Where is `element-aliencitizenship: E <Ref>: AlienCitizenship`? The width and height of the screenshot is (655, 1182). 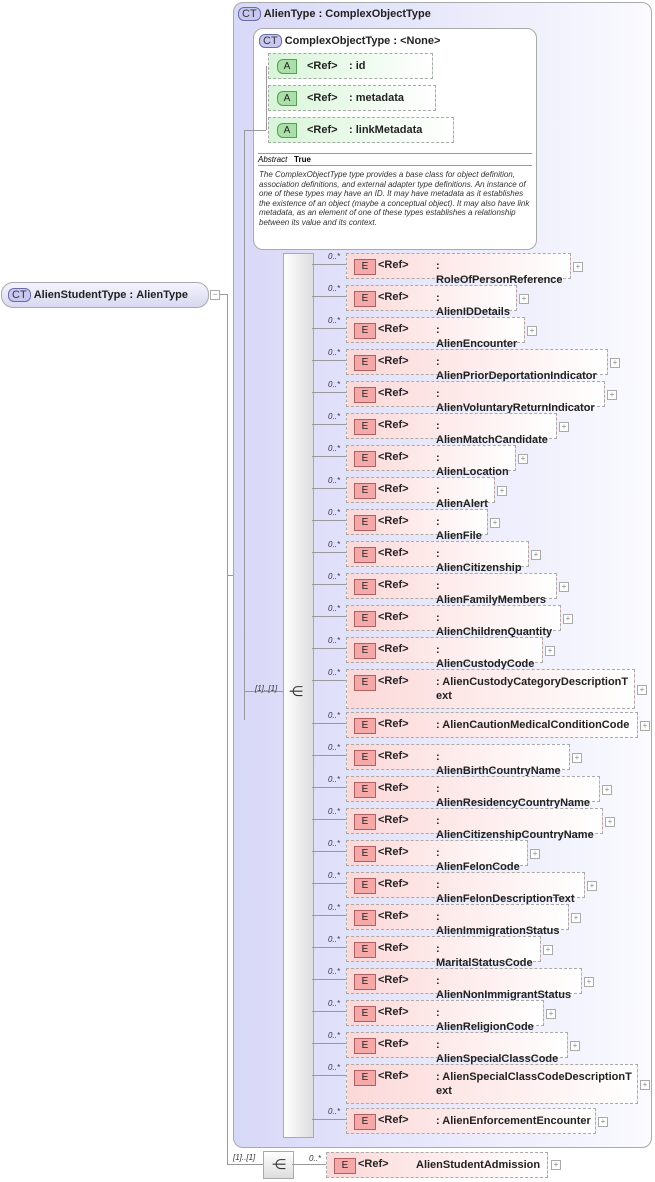 element-aliencitizenship: E <Ref>: AlienCitizenship is located at coordinates (437, 557).